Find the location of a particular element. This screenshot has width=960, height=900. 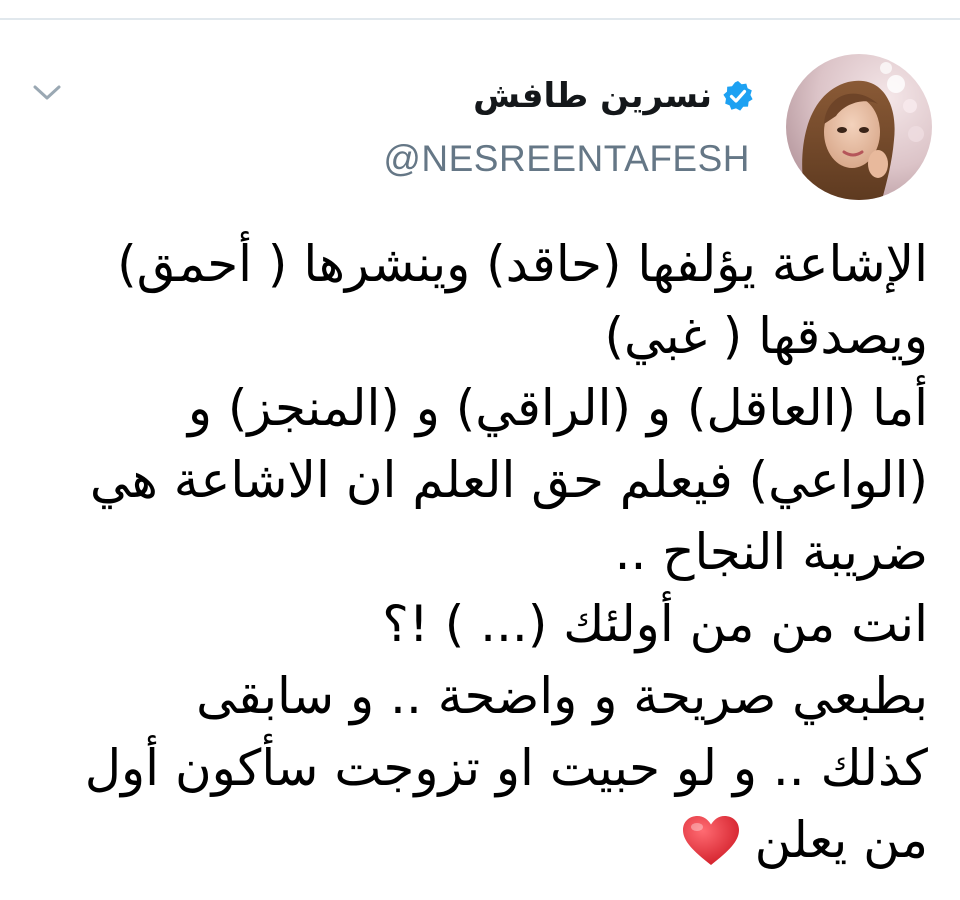

tweet-last-line: من يعلن is located at coordinates (478, 840).